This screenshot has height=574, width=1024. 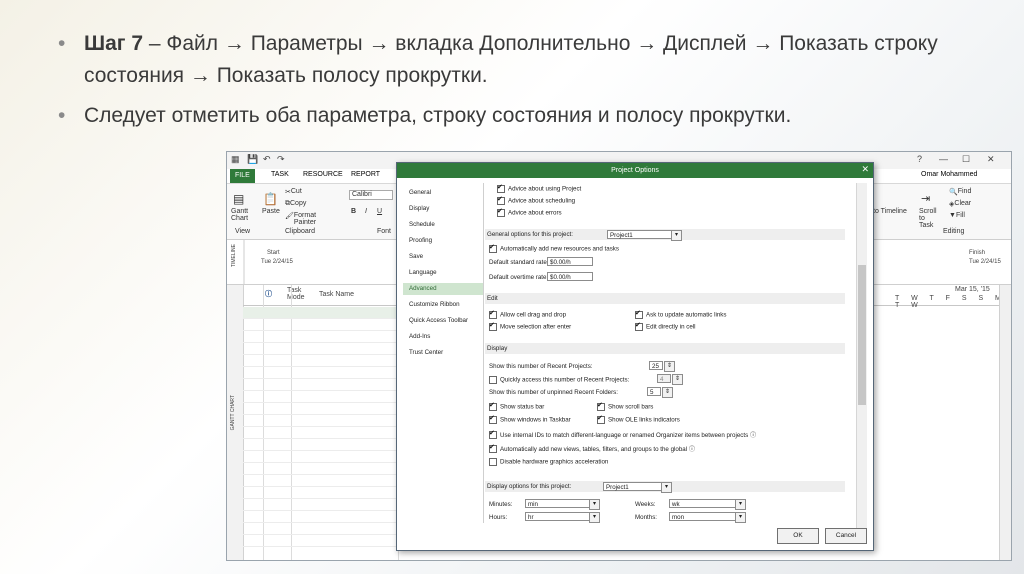 I want to click on nav-schedule: Schedule, so click(x=443, y=225).